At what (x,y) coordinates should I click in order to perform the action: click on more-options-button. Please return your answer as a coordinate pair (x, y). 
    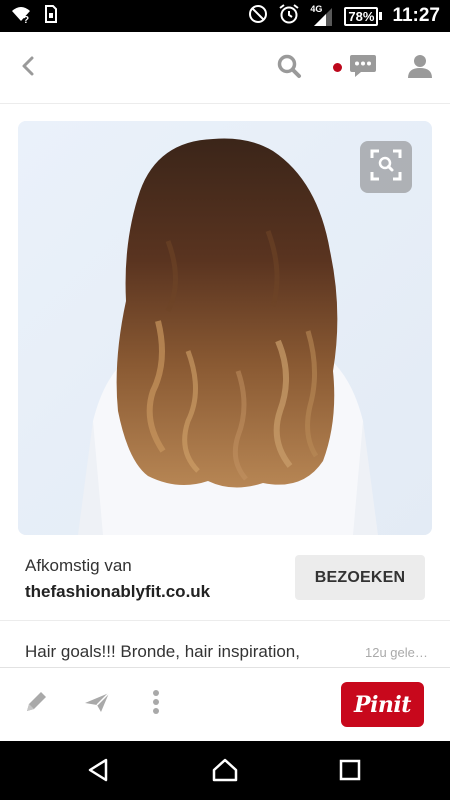
    Looking at the image, I should click on (156, 704).